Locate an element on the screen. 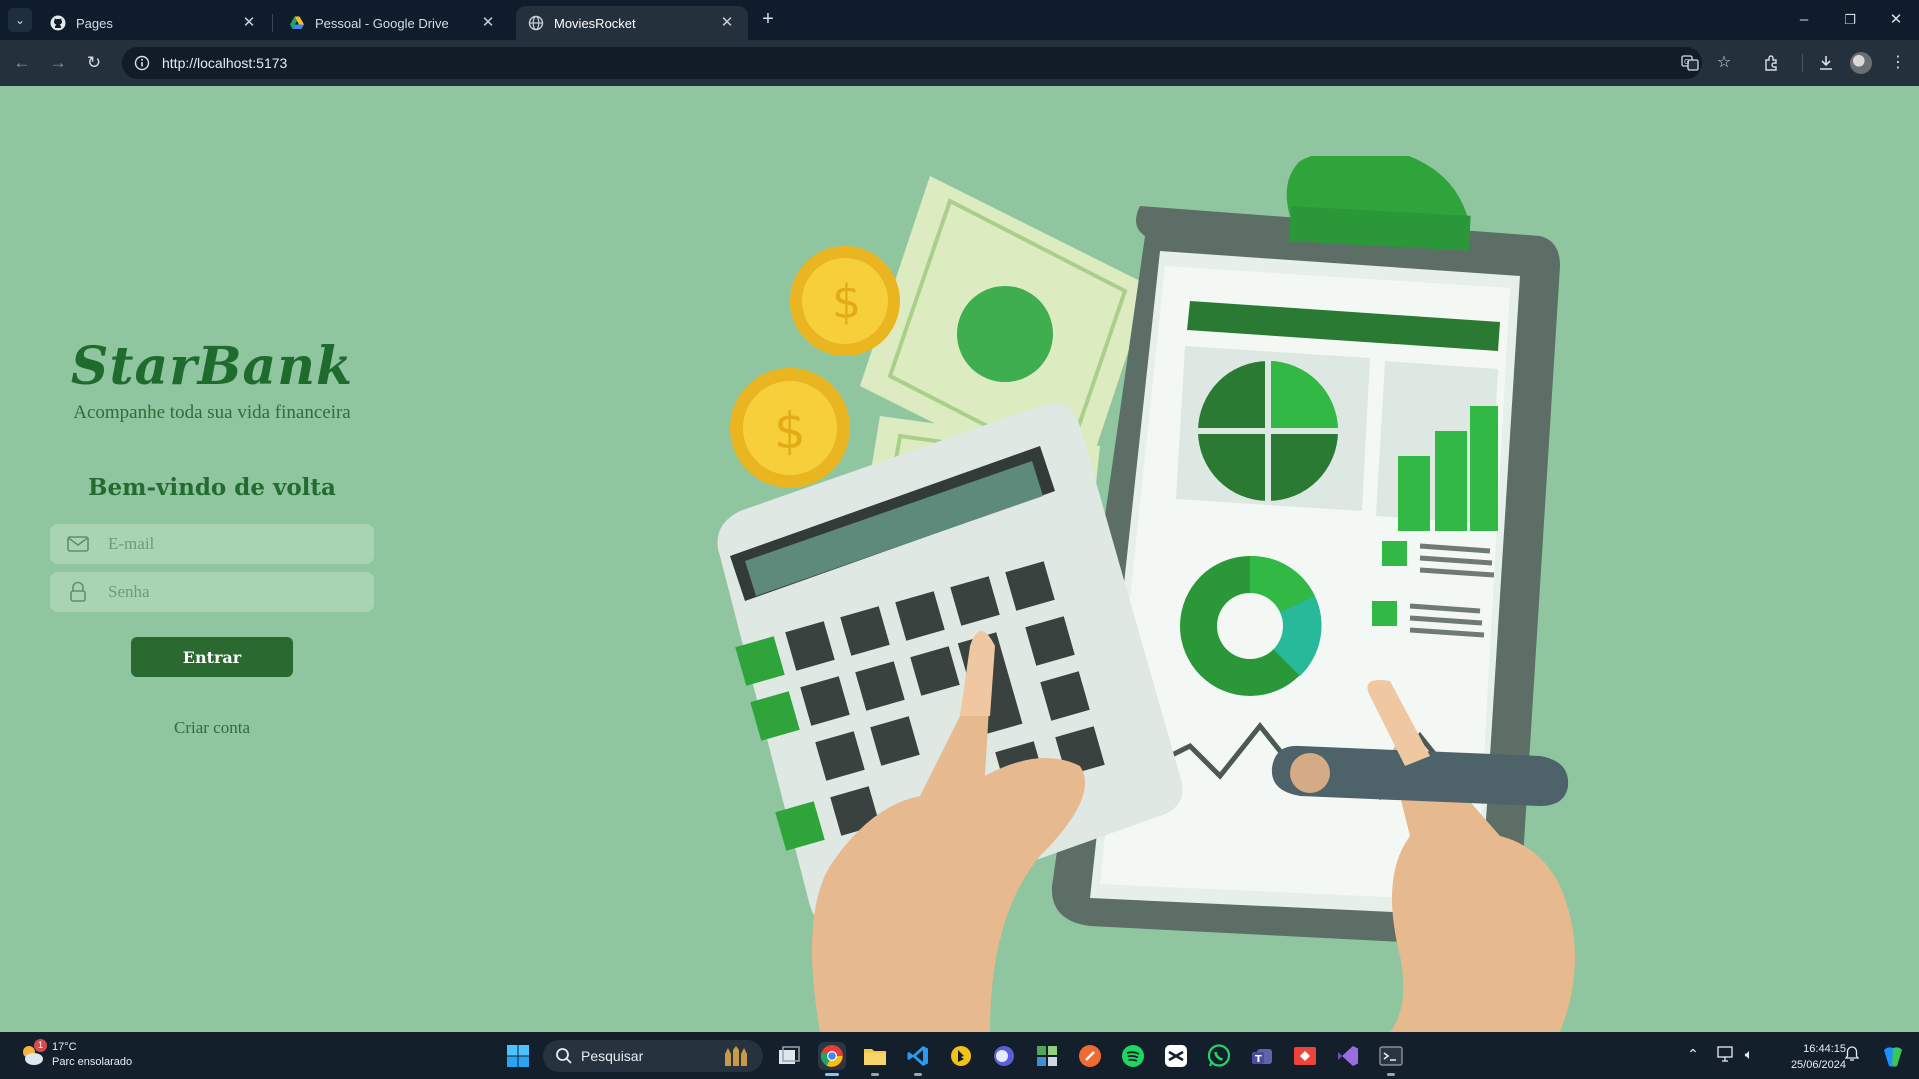 The height and width of the screenshot is (1079, 1919). vscode-icon is located at coordinates (918, 1059).